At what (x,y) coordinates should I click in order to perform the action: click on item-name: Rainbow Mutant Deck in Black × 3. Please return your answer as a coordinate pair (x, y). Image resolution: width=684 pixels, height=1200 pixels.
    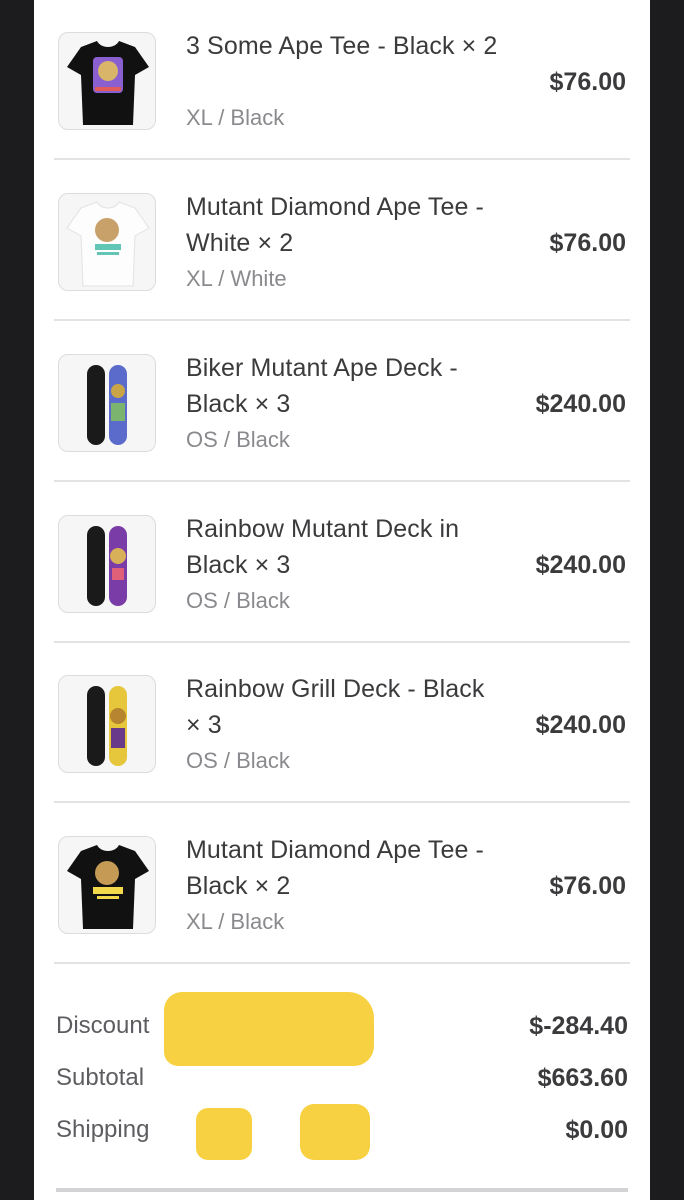
    Looking at the image, I should click on (323, 547).